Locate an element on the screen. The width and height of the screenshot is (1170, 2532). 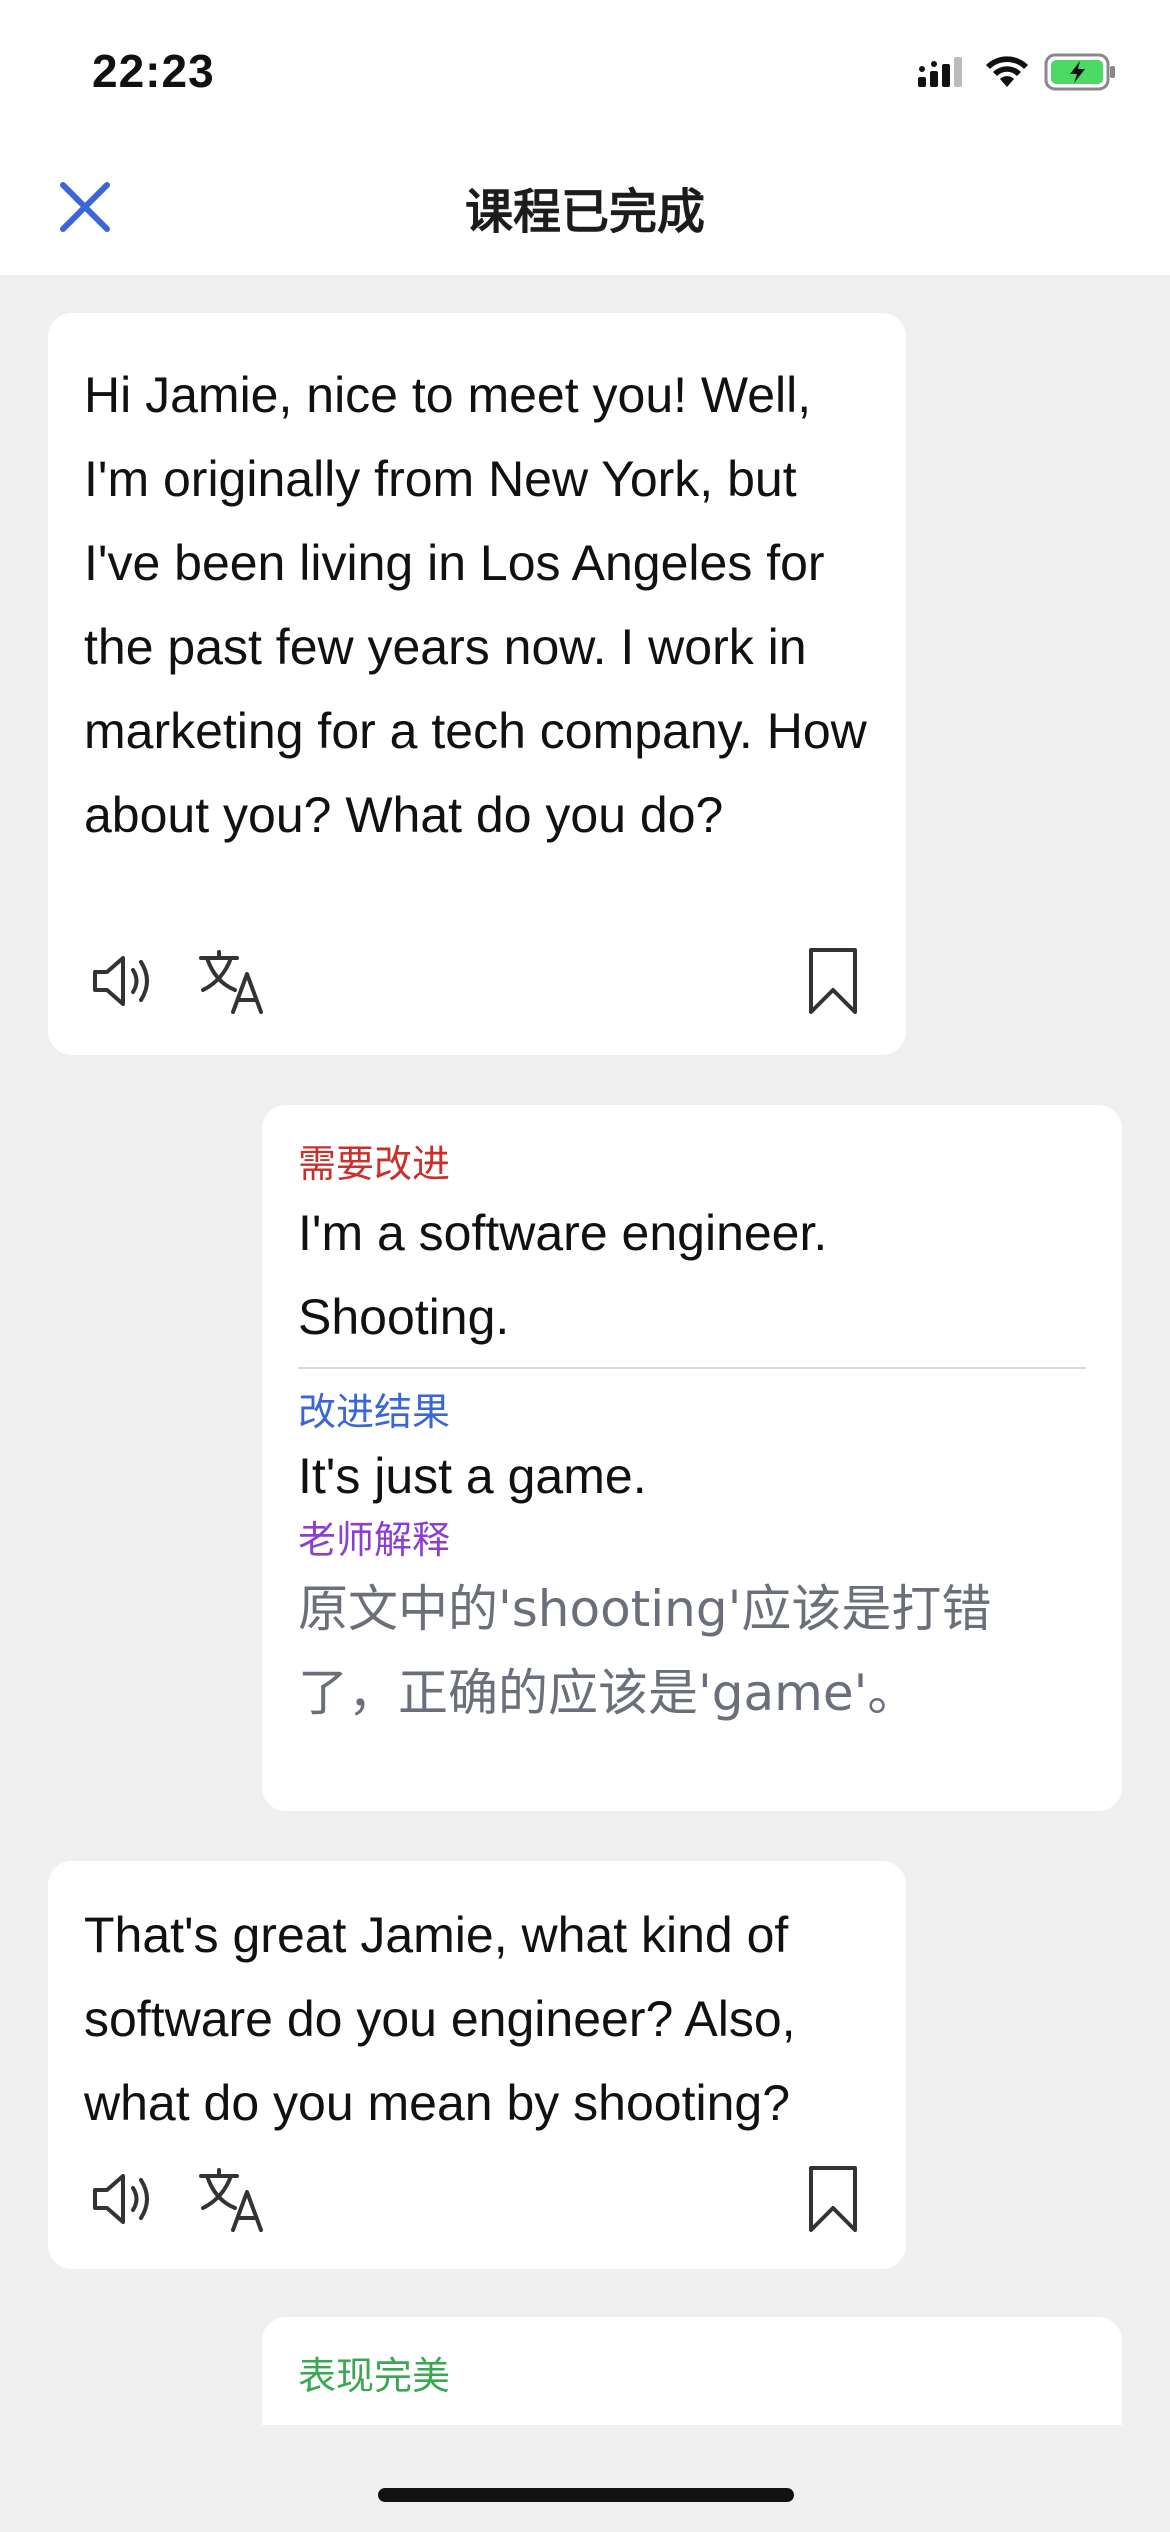
divider is located at coordinates (692, 1368).